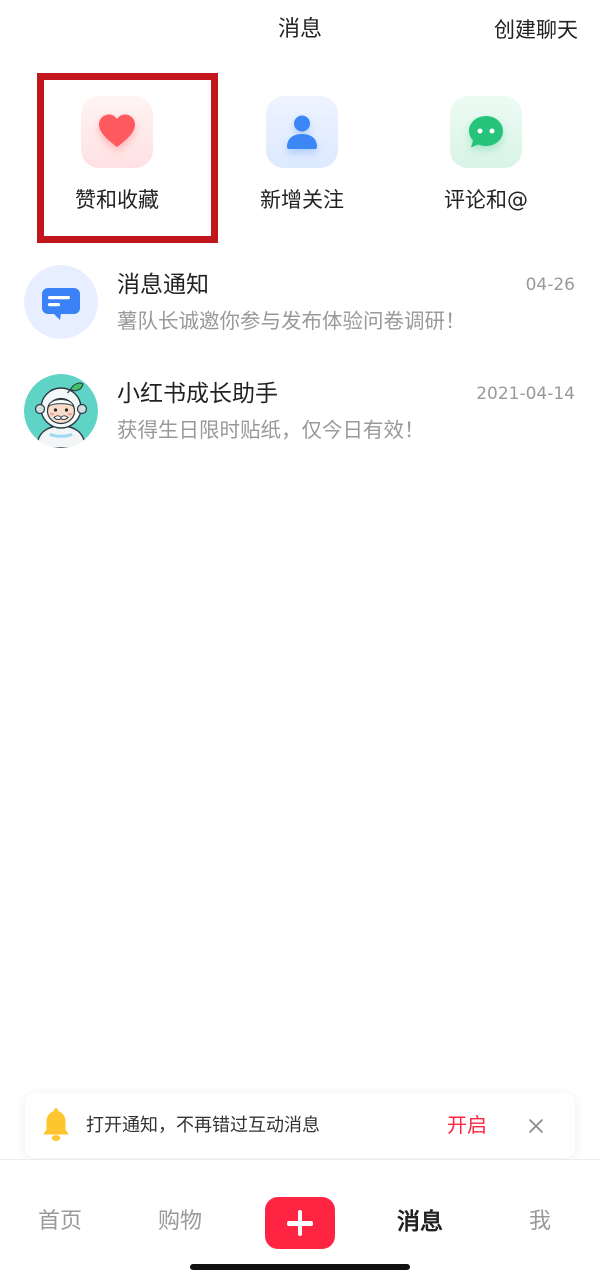 This screenshot has width=600, height=1279. Describe the element at coordinates (486, 200) in the screenshot. I see `category-label-comments: 评论和@` at that location.